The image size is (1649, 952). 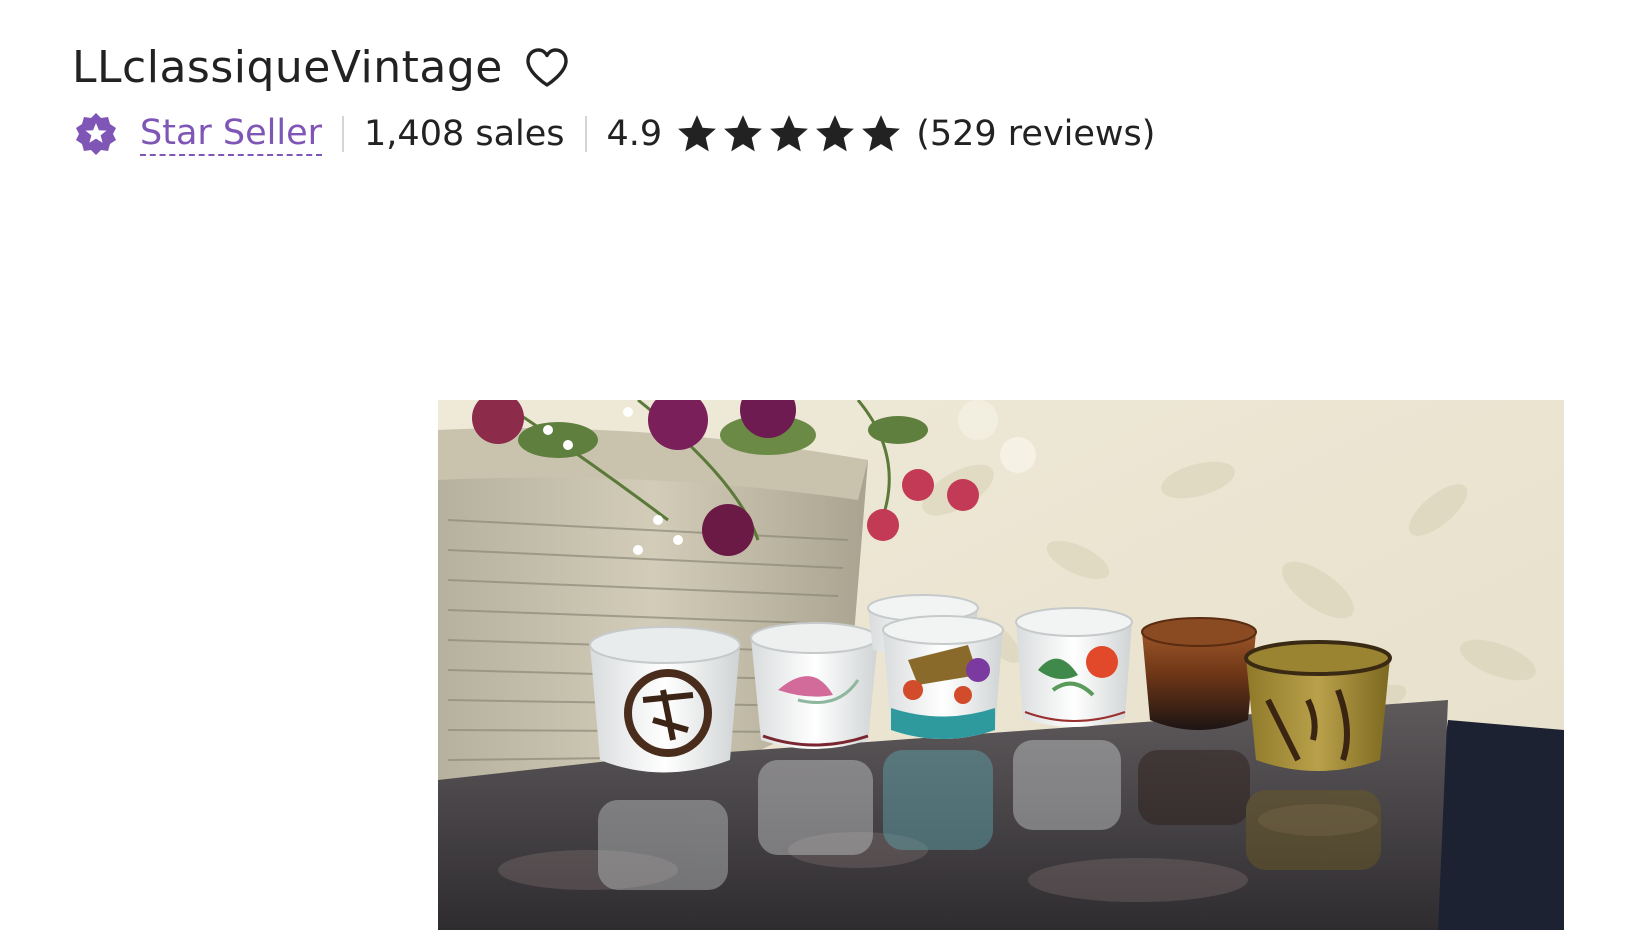 I want to click on title-row: LLclassiqueVintage, so click(x=613, y=68).